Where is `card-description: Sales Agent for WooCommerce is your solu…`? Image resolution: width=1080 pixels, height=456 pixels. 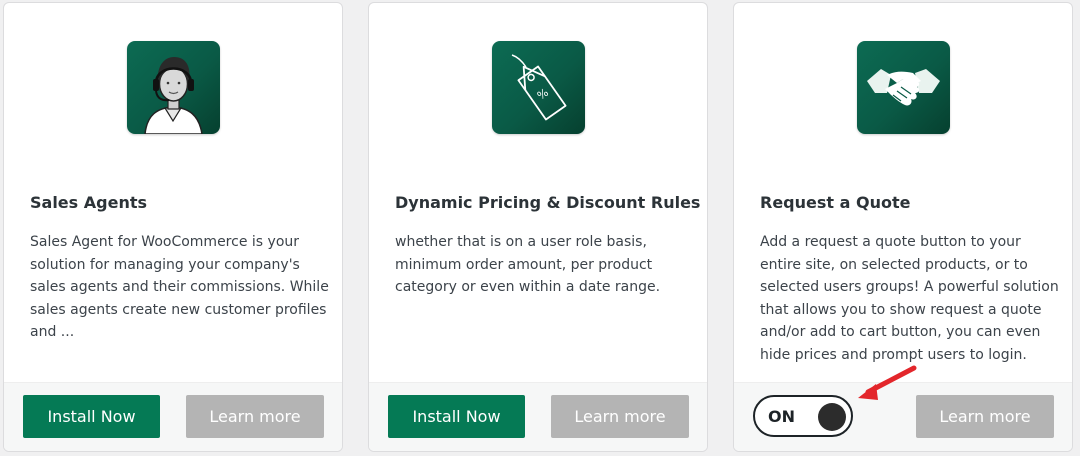 card-description: Sales Agent for WooCommerce is your solu… is located at coordinates (179, 287).